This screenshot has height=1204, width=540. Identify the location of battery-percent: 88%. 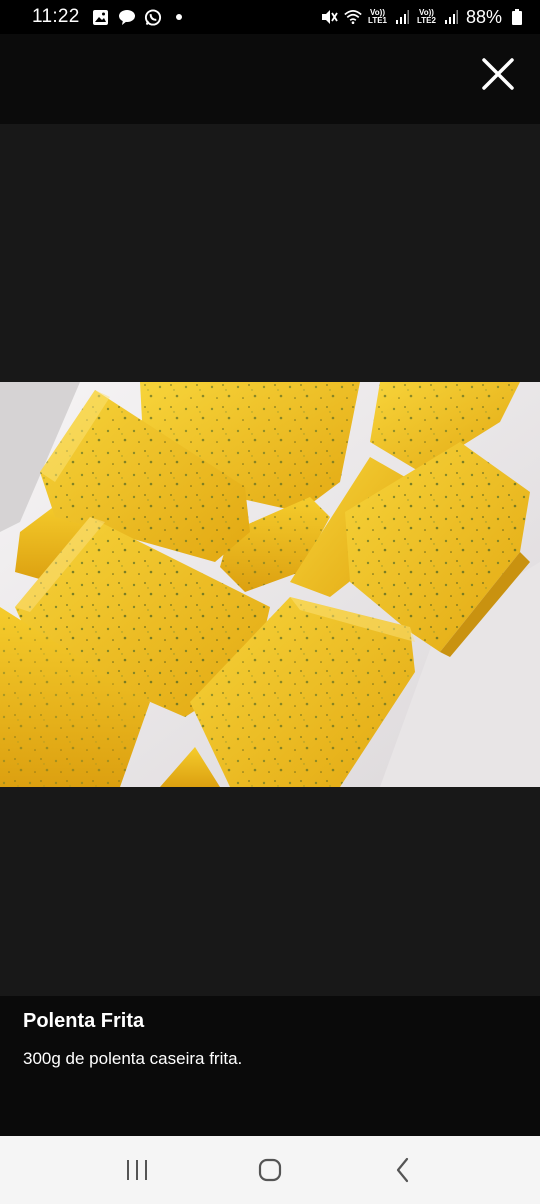
(483, 16).